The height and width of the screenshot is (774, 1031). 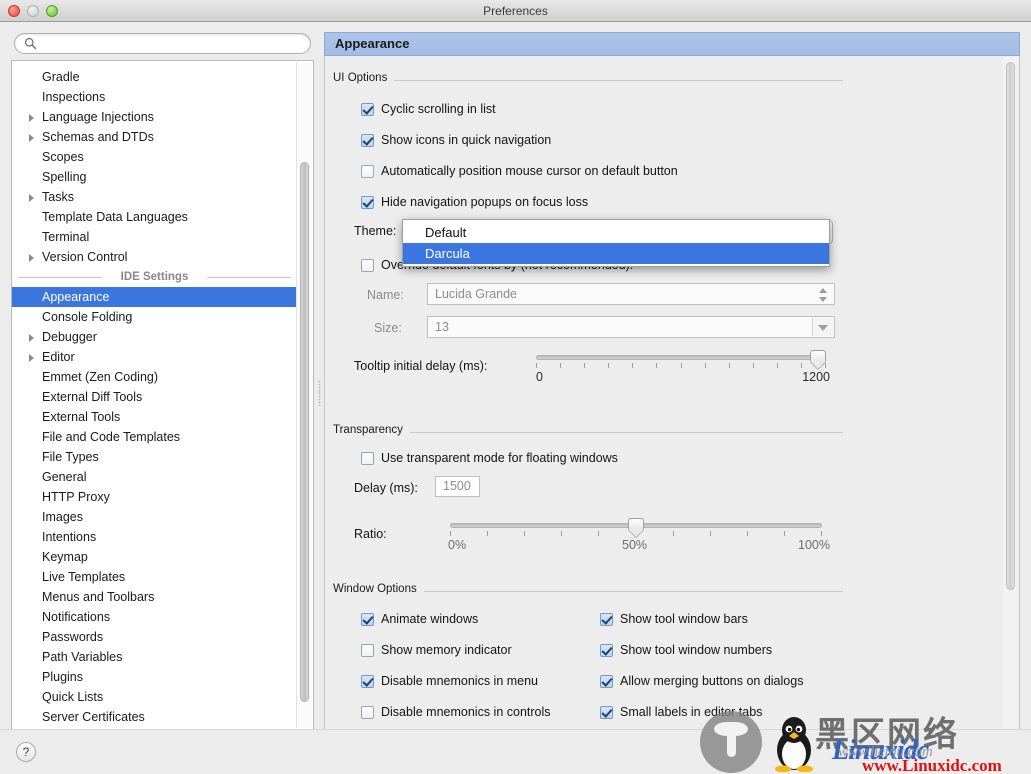 What do you see at coordinates (1010, 326) in the screenshot?
I see `panel-scrollbar-thumb` at bounding box center [1010, 326].